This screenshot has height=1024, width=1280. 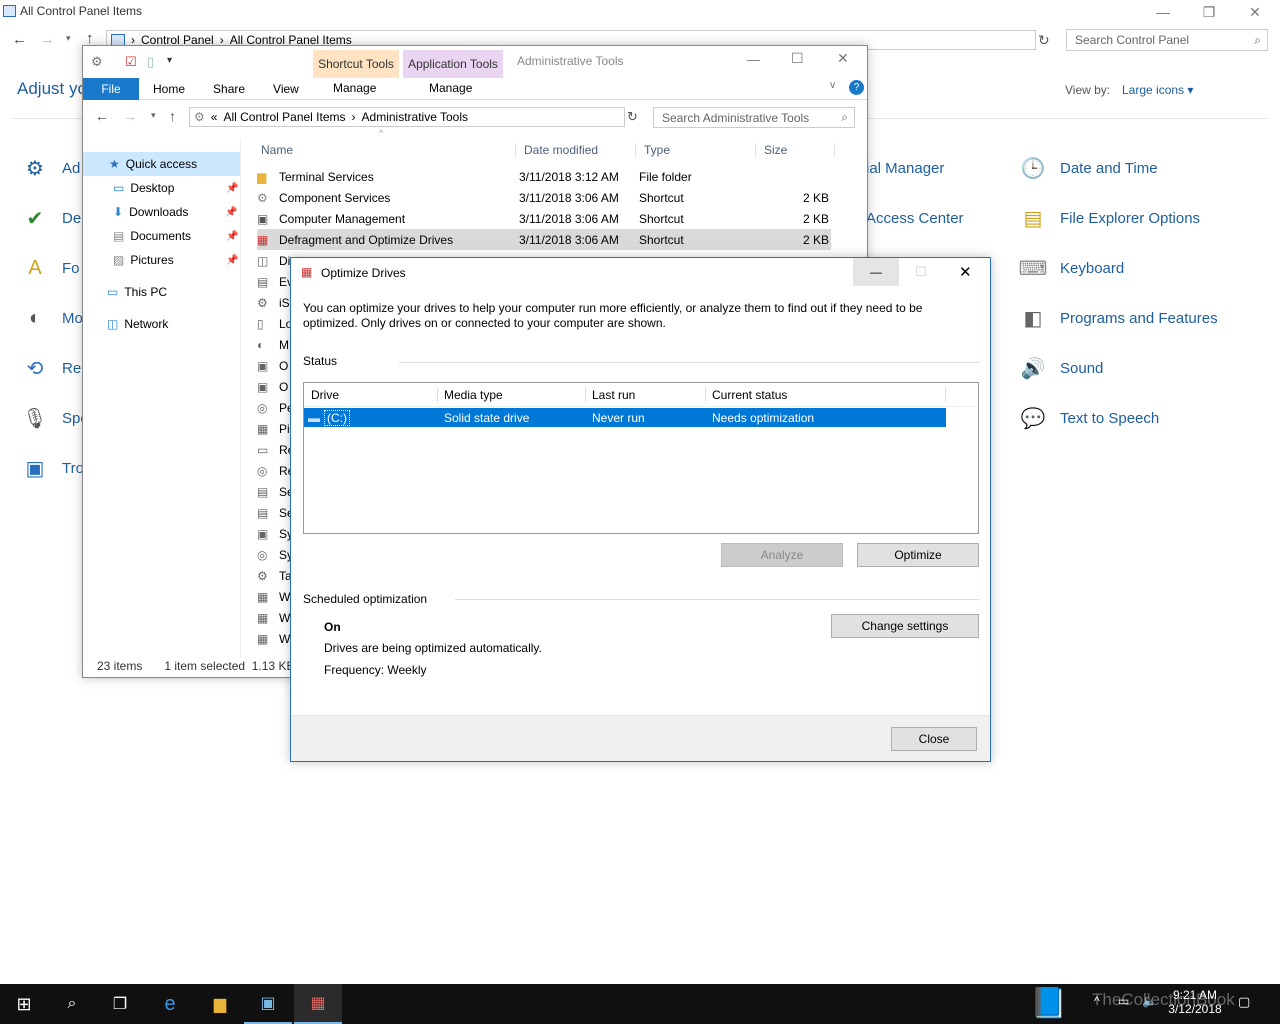 What do you see at coordinates (754, 117) in the screenshot?
I see `explorer-search-input: Search Administrative Tools ⌕` at bounding box center [754, 117].